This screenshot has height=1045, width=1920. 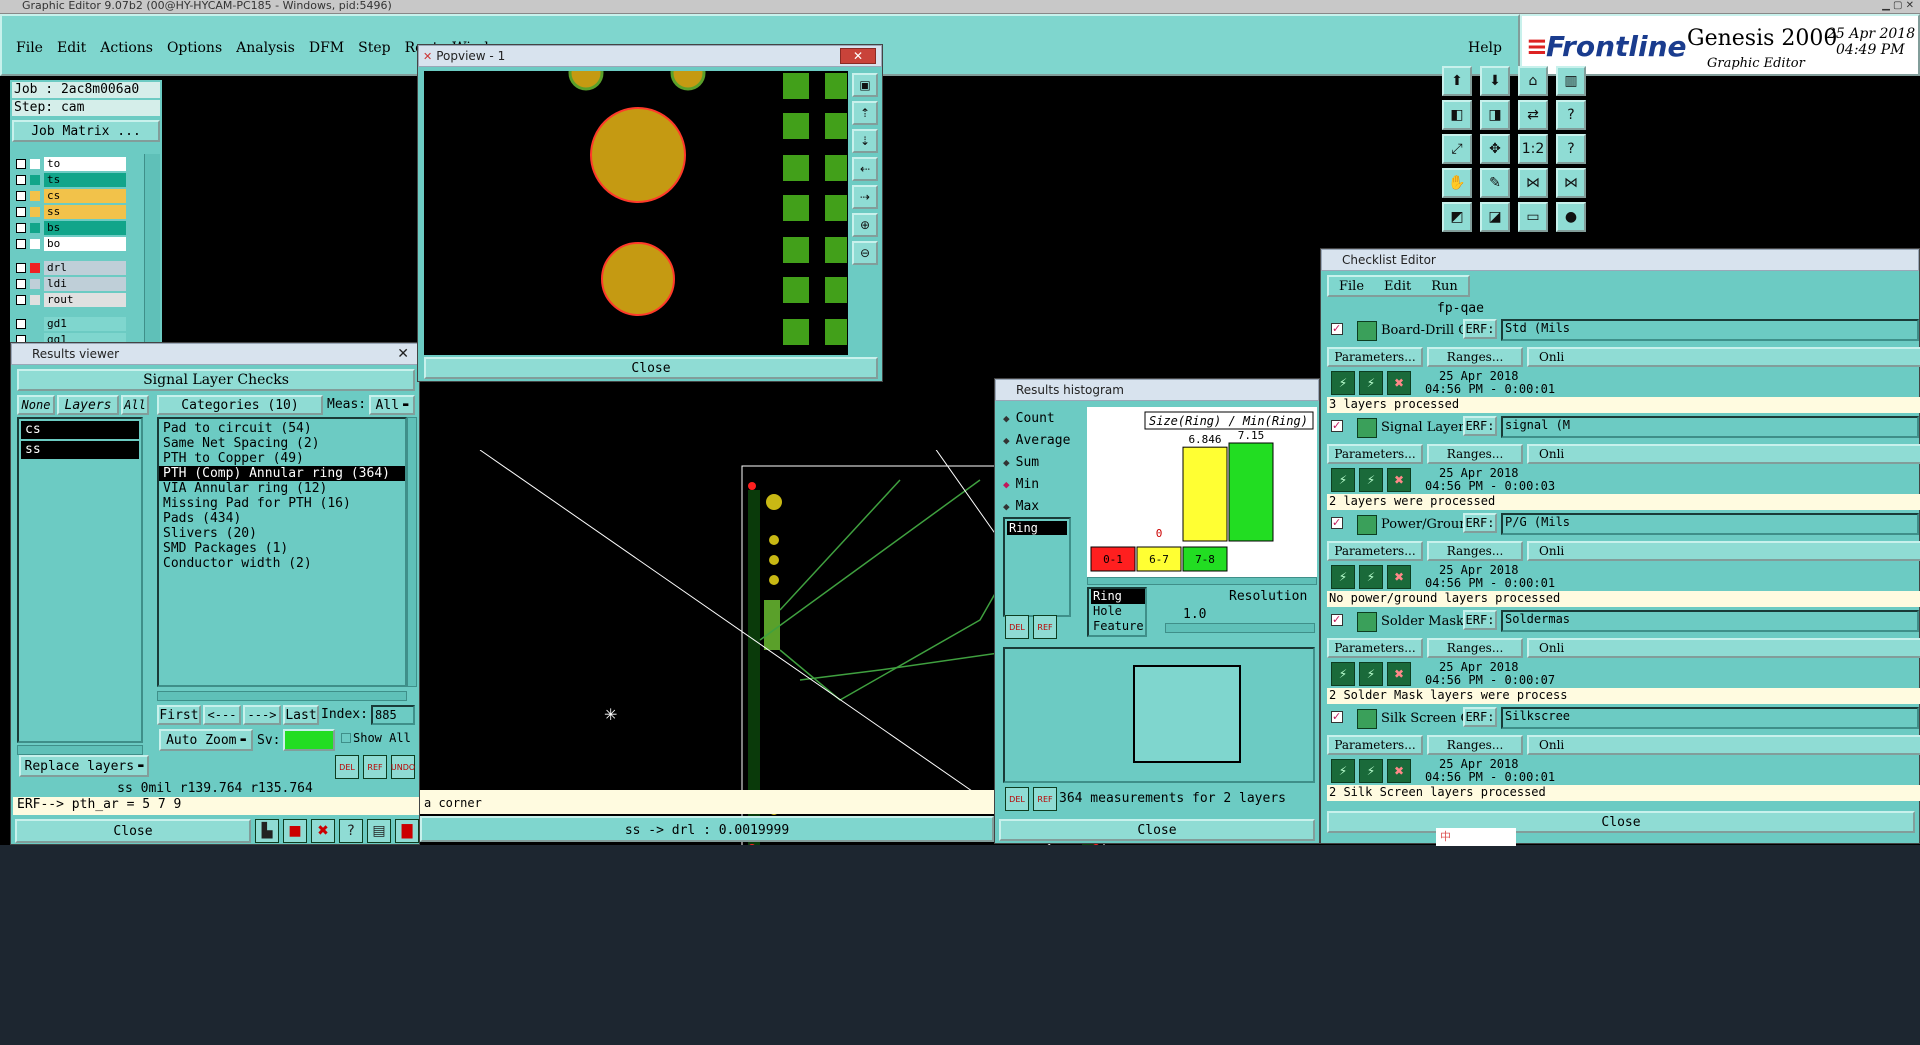 I want to click on pan-left-icon: ⇠, so click(x=865, y=169).